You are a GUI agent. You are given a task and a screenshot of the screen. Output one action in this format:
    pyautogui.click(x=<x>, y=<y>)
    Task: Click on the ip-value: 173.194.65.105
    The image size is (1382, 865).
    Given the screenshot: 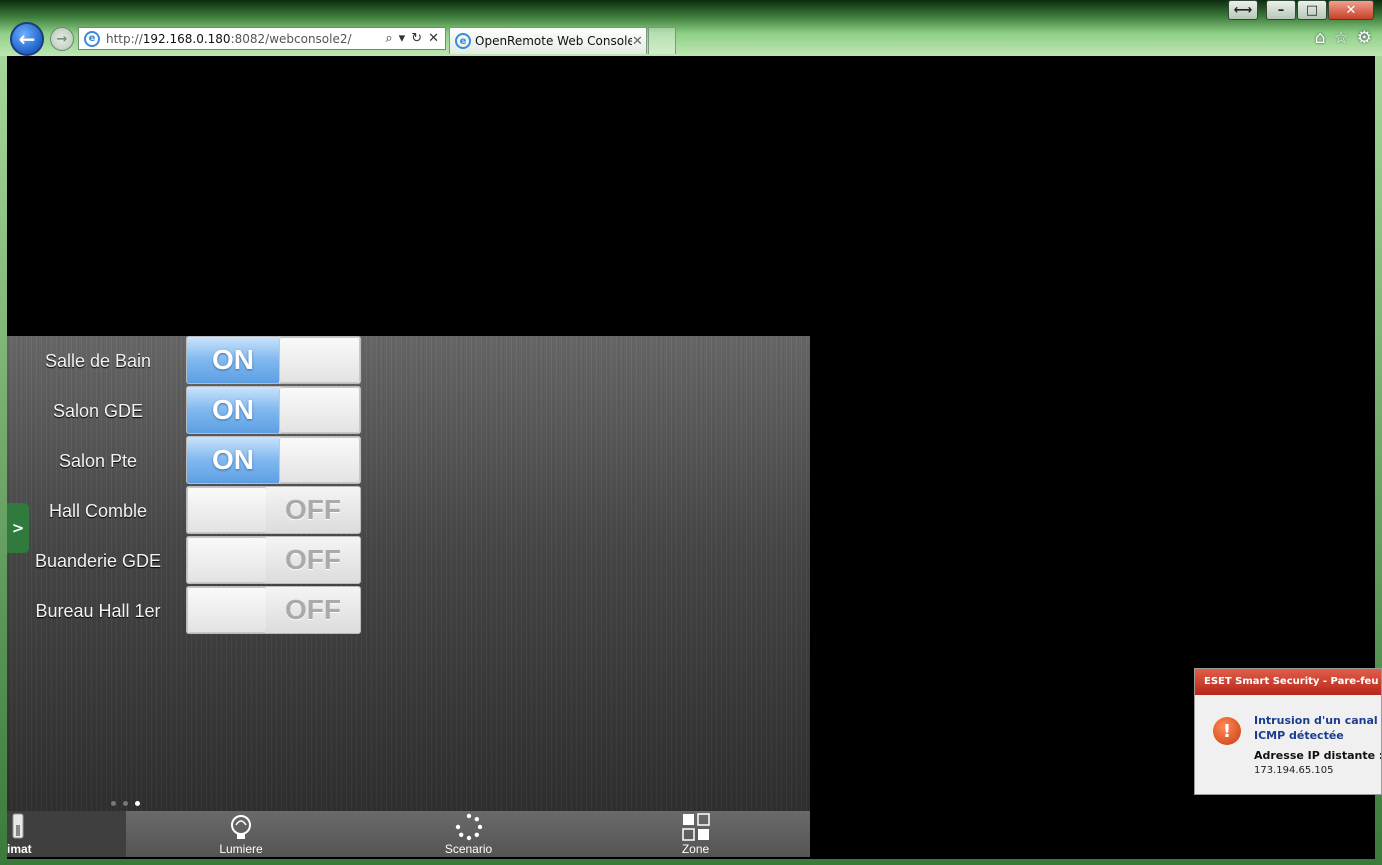 What is the action you would take?
    pyautogui.click(x=1294, y=770)
    